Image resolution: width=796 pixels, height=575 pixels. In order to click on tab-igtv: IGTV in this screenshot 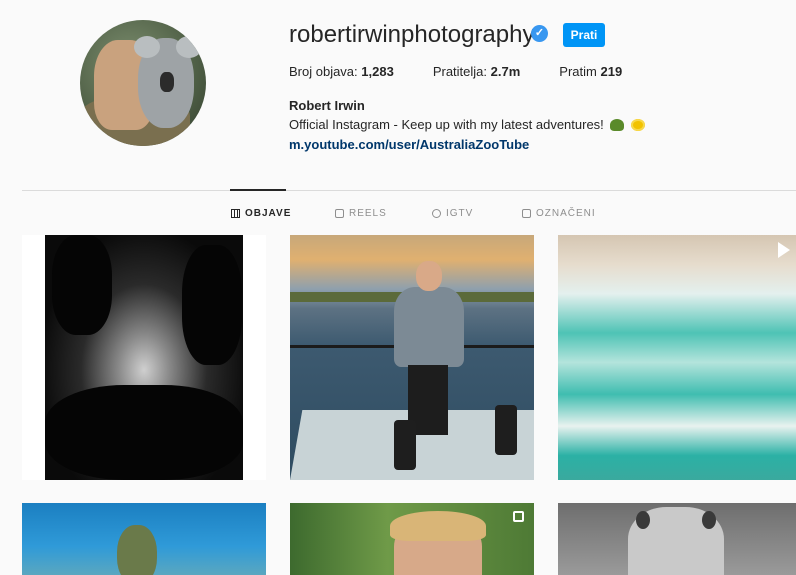, I will do `click(452, 213)`.